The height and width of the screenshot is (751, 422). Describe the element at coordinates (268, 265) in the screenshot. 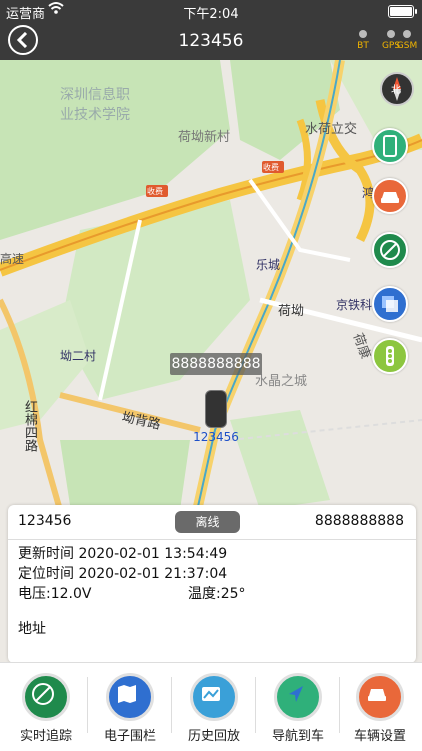

I see `map-label-lecheng: 乐城` at that location.